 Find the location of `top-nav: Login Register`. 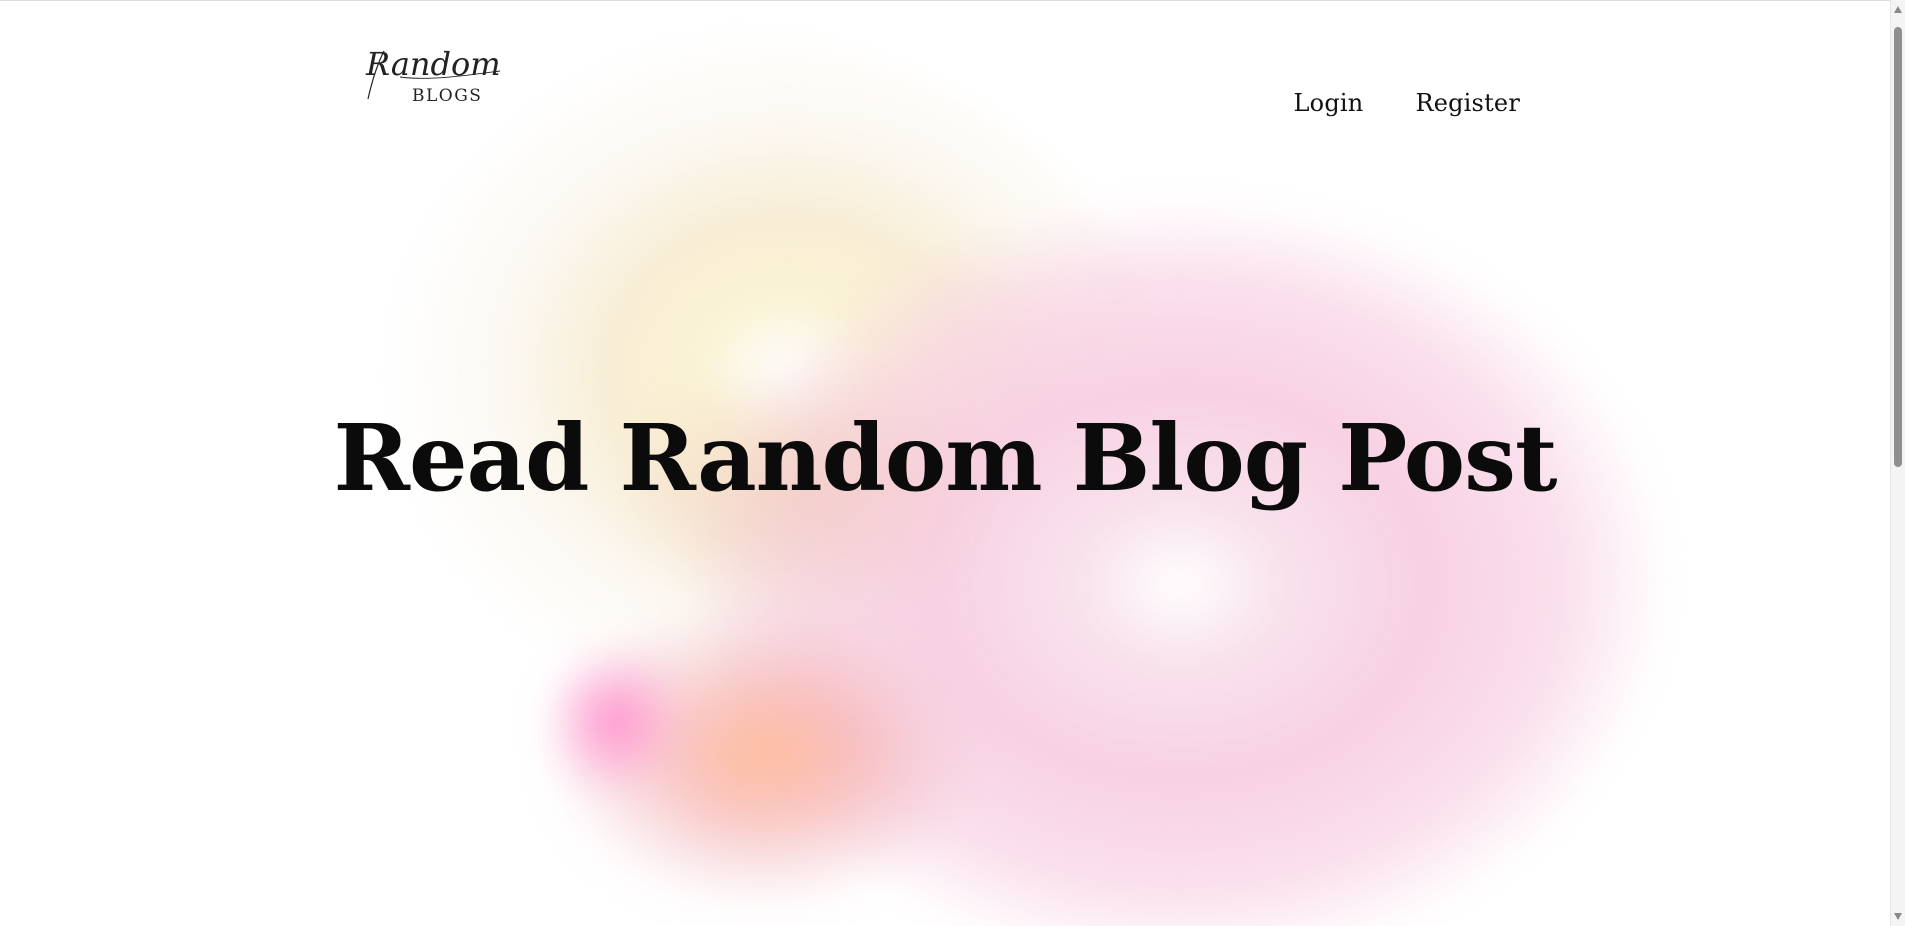

top-nav: Login Register is located at coordinates (1407, 103).